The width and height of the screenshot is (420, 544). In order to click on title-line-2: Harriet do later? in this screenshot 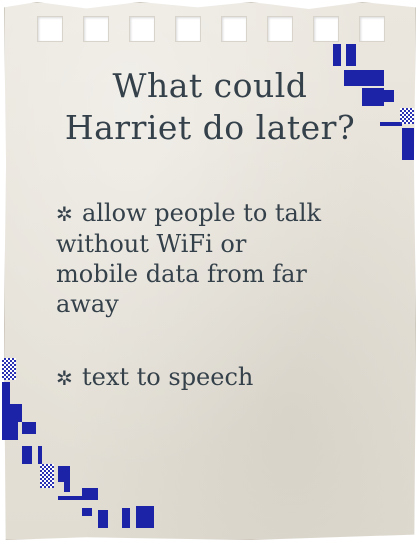, I will do `click(210, 127)`.